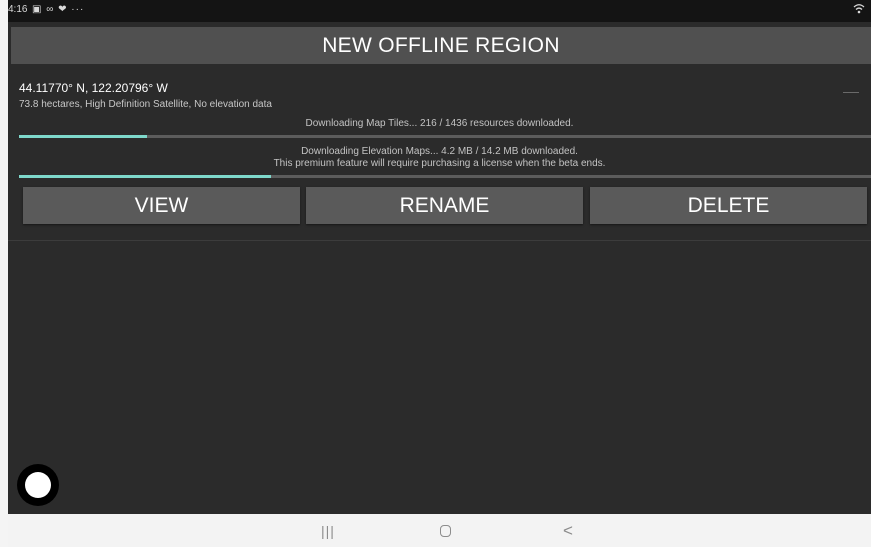 This screenshot has height=547, width=871. I want to click on recent-apps-button: |||, so click(328, 531).